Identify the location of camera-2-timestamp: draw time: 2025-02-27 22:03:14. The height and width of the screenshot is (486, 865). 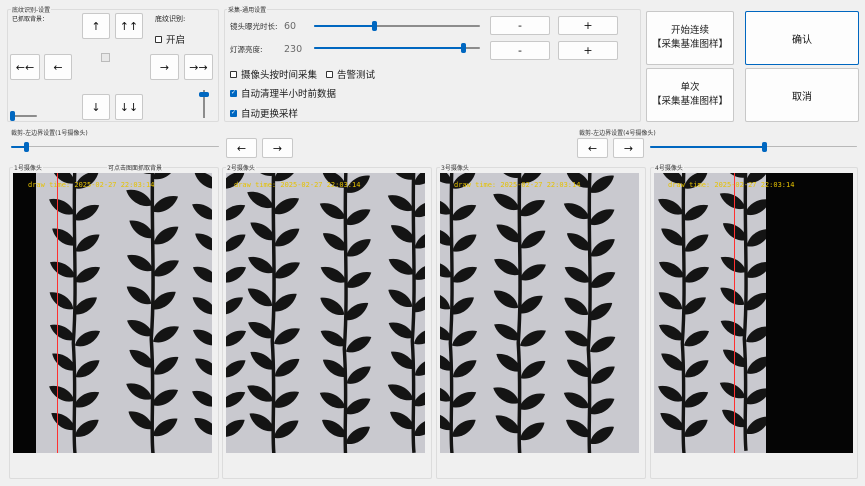
(297, 185).